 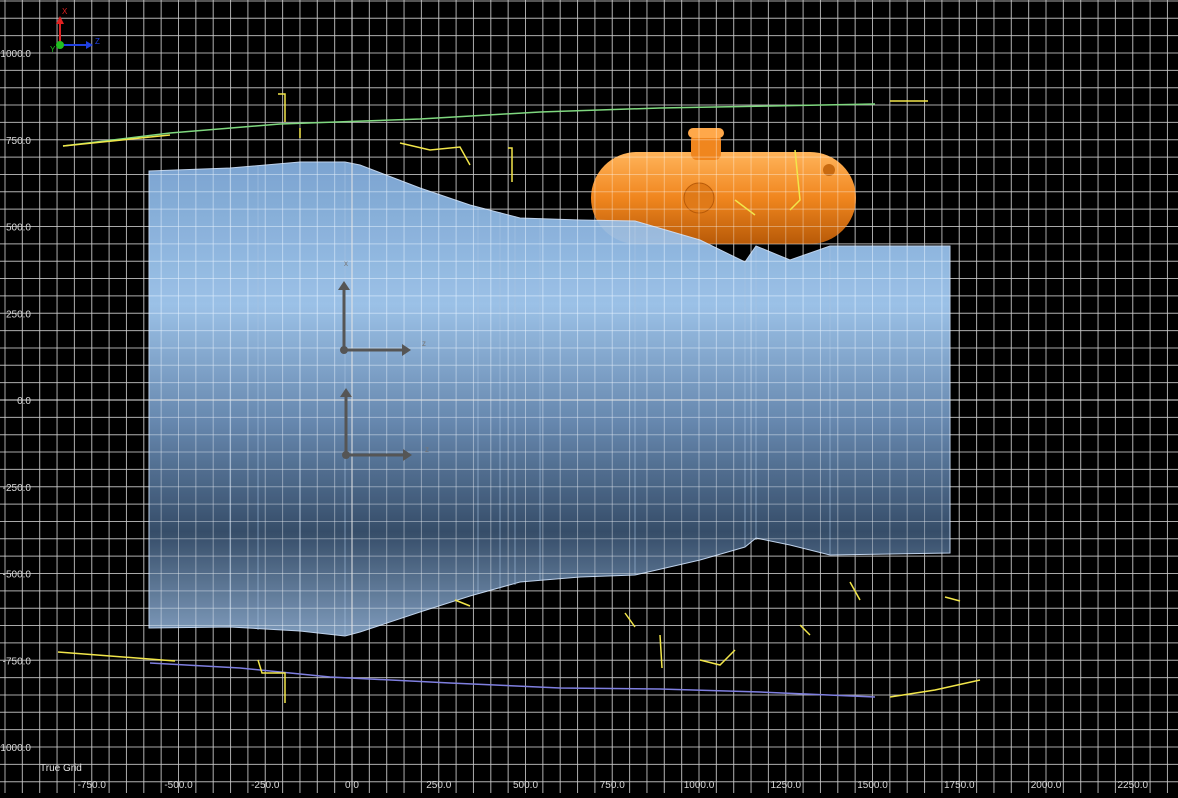 What do you see at coordinates (18, 228) in the screenshot?
I see `y-axis-label: 500.0` at bounding box center [18, 228].